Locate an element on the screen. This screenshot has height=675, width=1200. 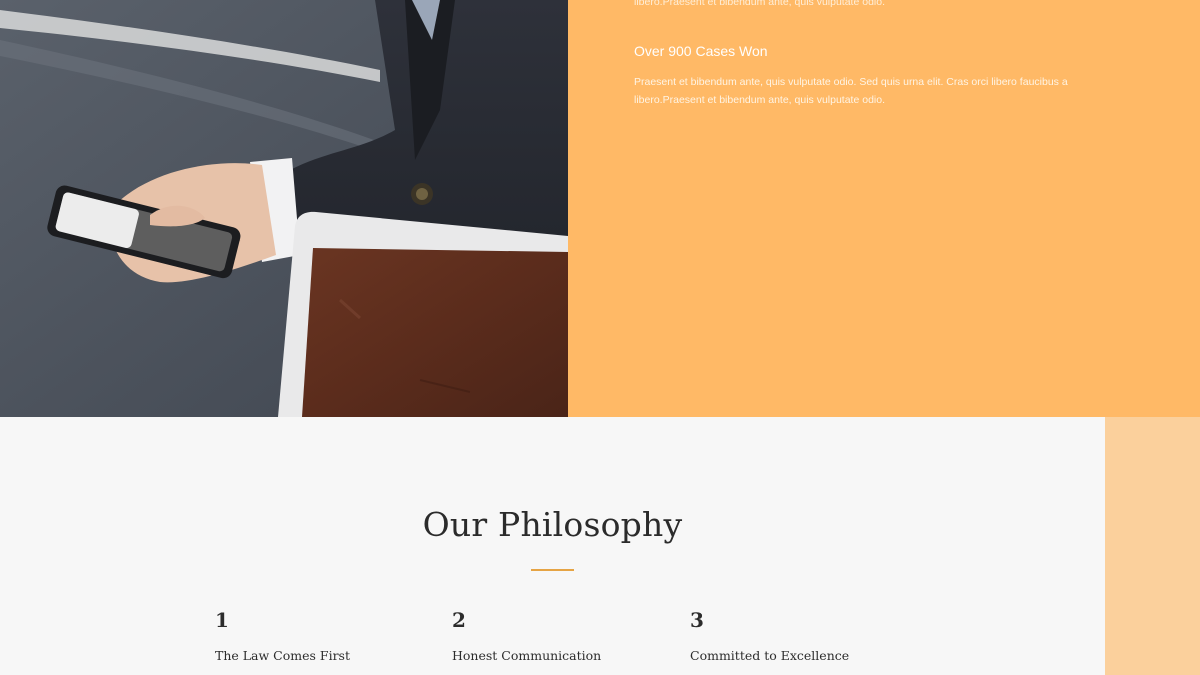
item-number: 1 is located at coordinates (222, 620).